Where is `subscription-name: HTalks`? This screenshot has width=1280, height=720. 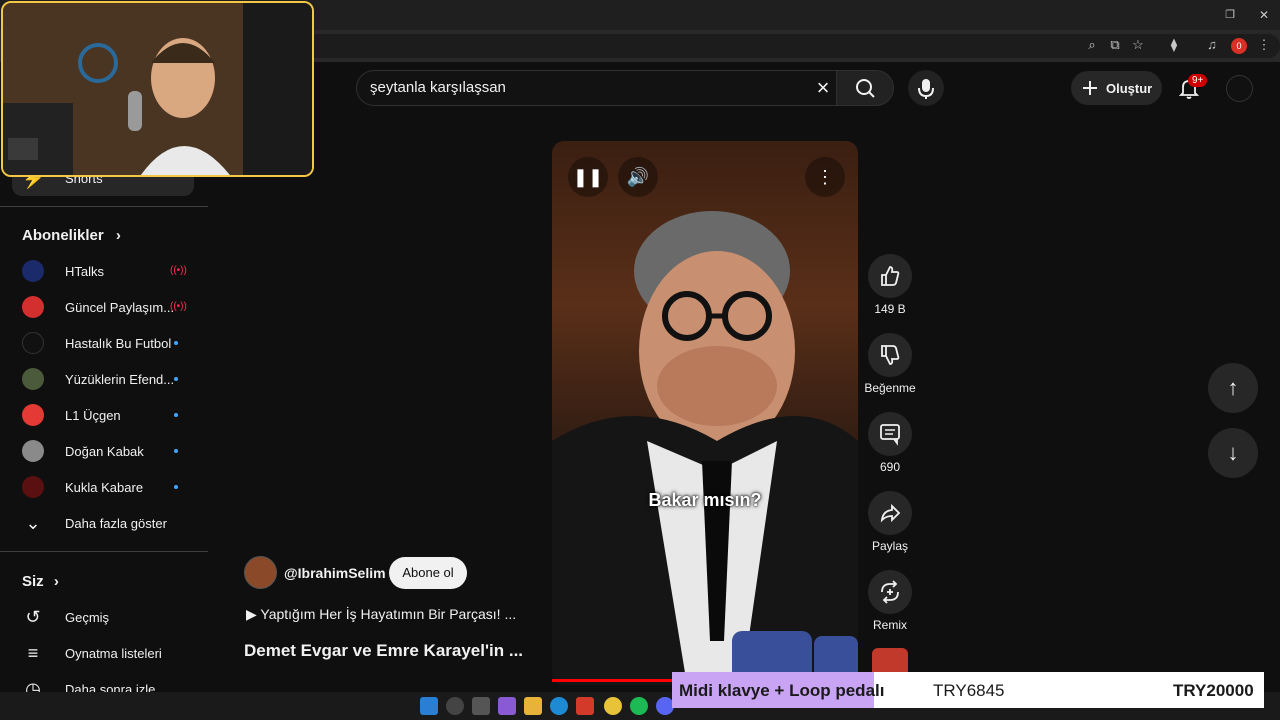
subscription-name: HTalks is located at coordinates (85, 271).